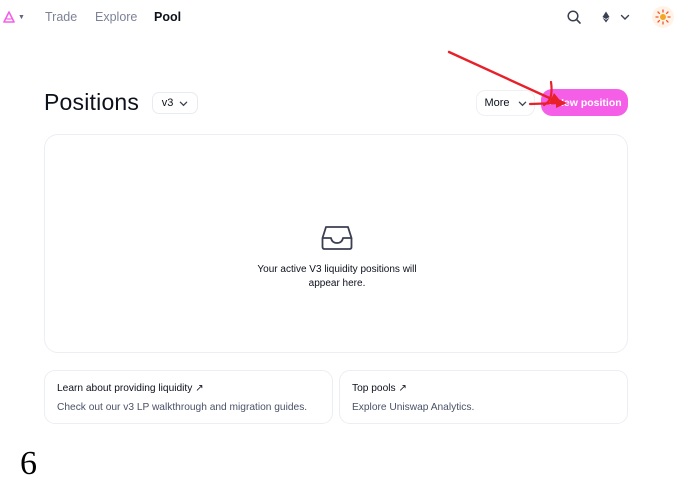 The image size is (680, 498). I want to click on new-position-button: + New position, so click(584, 102).